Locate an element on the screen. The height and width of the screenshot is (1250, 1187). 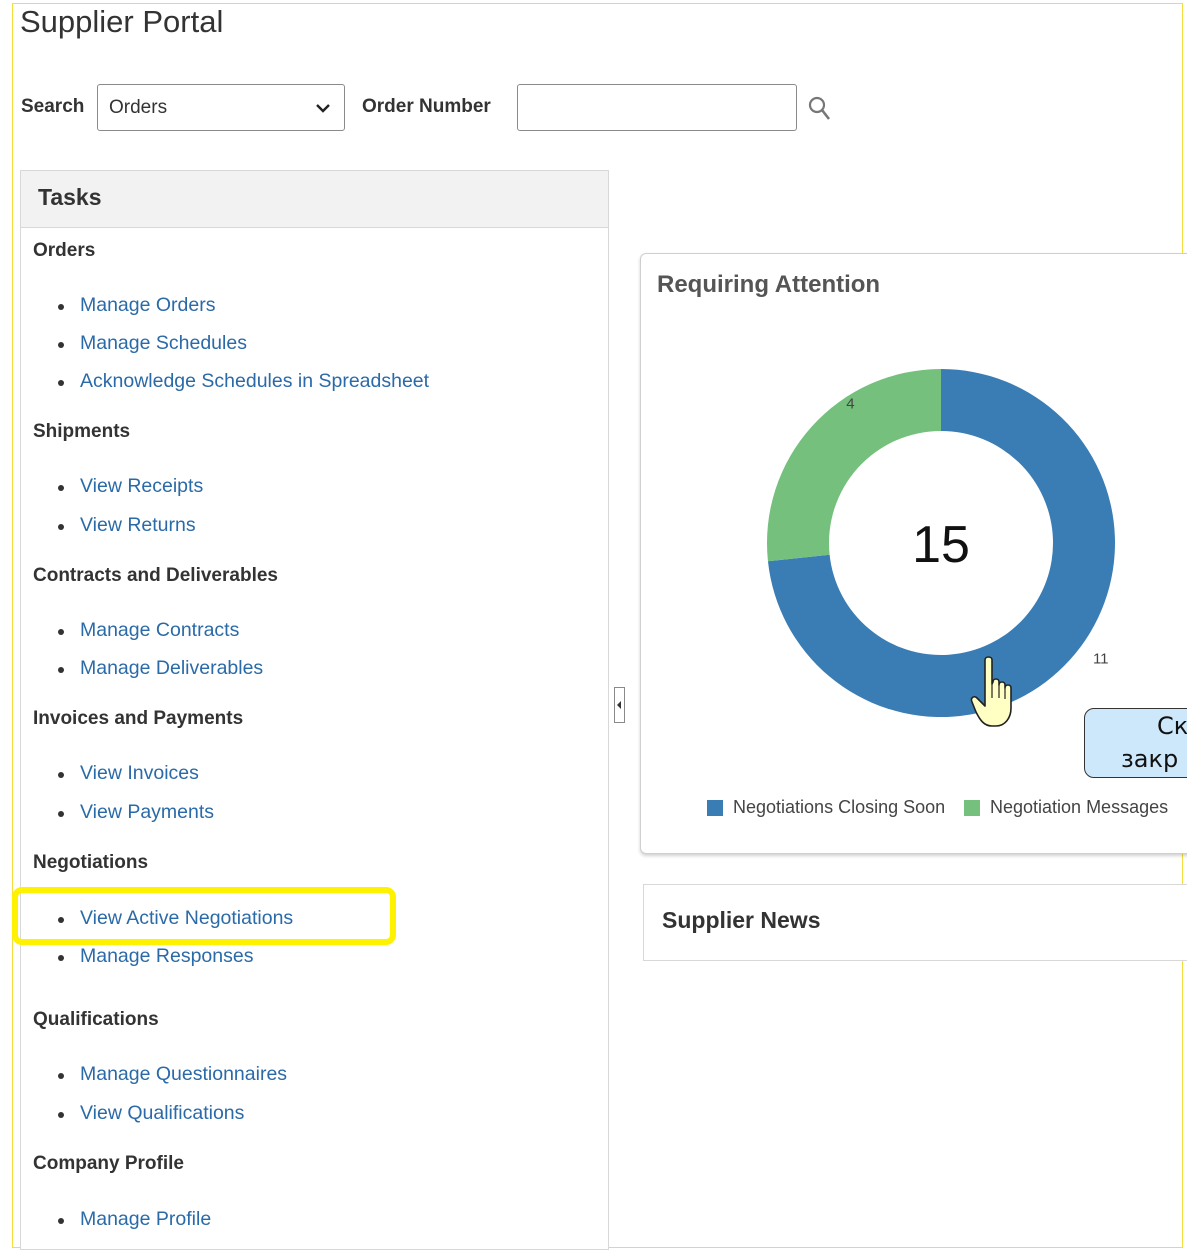
page-title: Supplier Portal is located at coordinates (122, 21).